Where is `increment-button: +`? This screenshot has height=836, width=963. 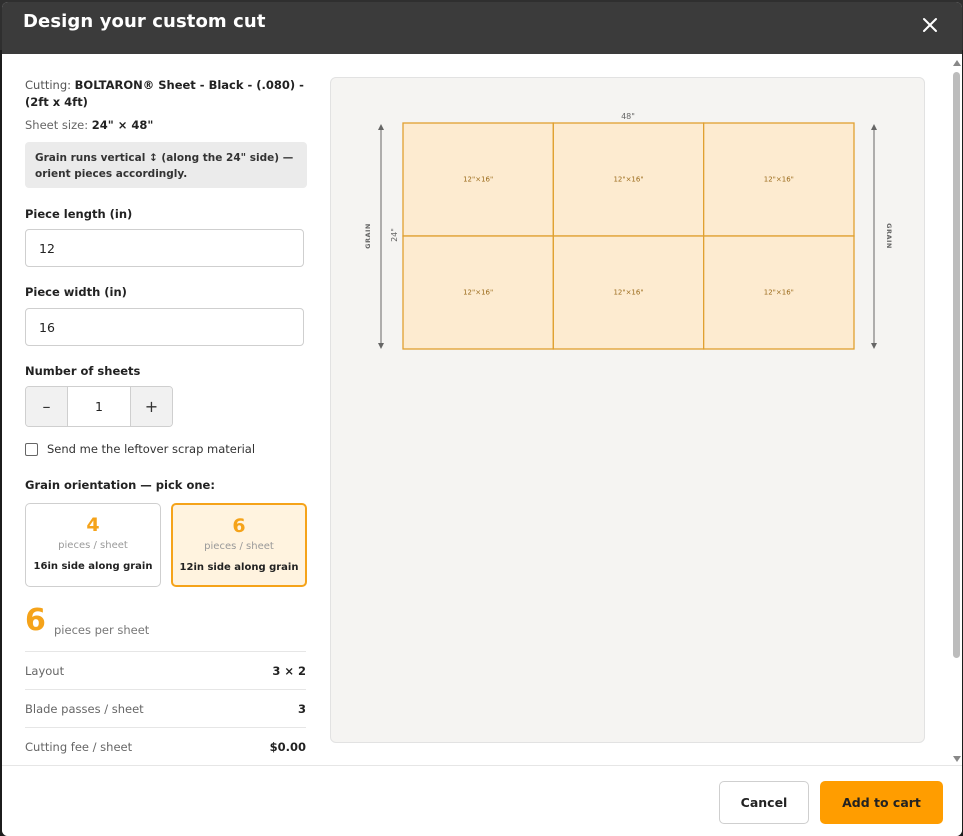 increment-button: + is located at coordinates (151, 406).